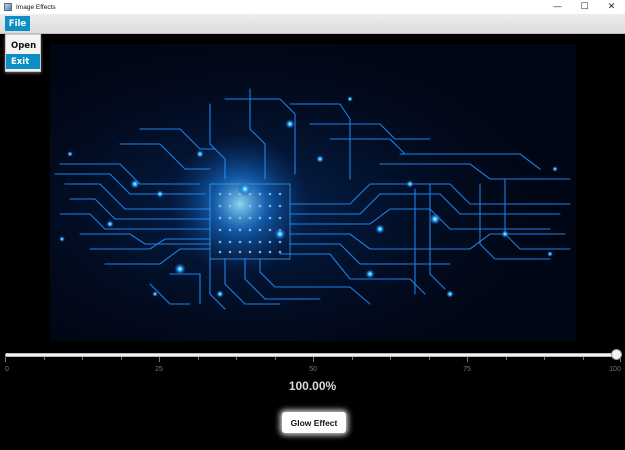 The width and height of the screenshot is (625, 450). What do you see at coordinates (312, 24) in the screenshot?
I see `menu-bar: File` at bounding box center [312, 24].